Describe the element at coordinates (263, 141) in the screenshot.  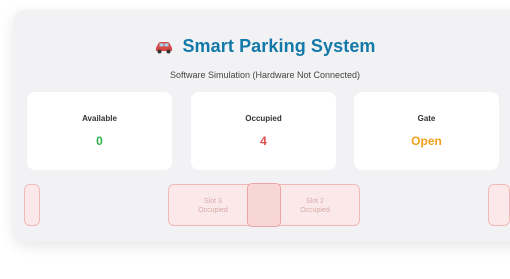
I see `stat-value-occupied: 4` at that location.